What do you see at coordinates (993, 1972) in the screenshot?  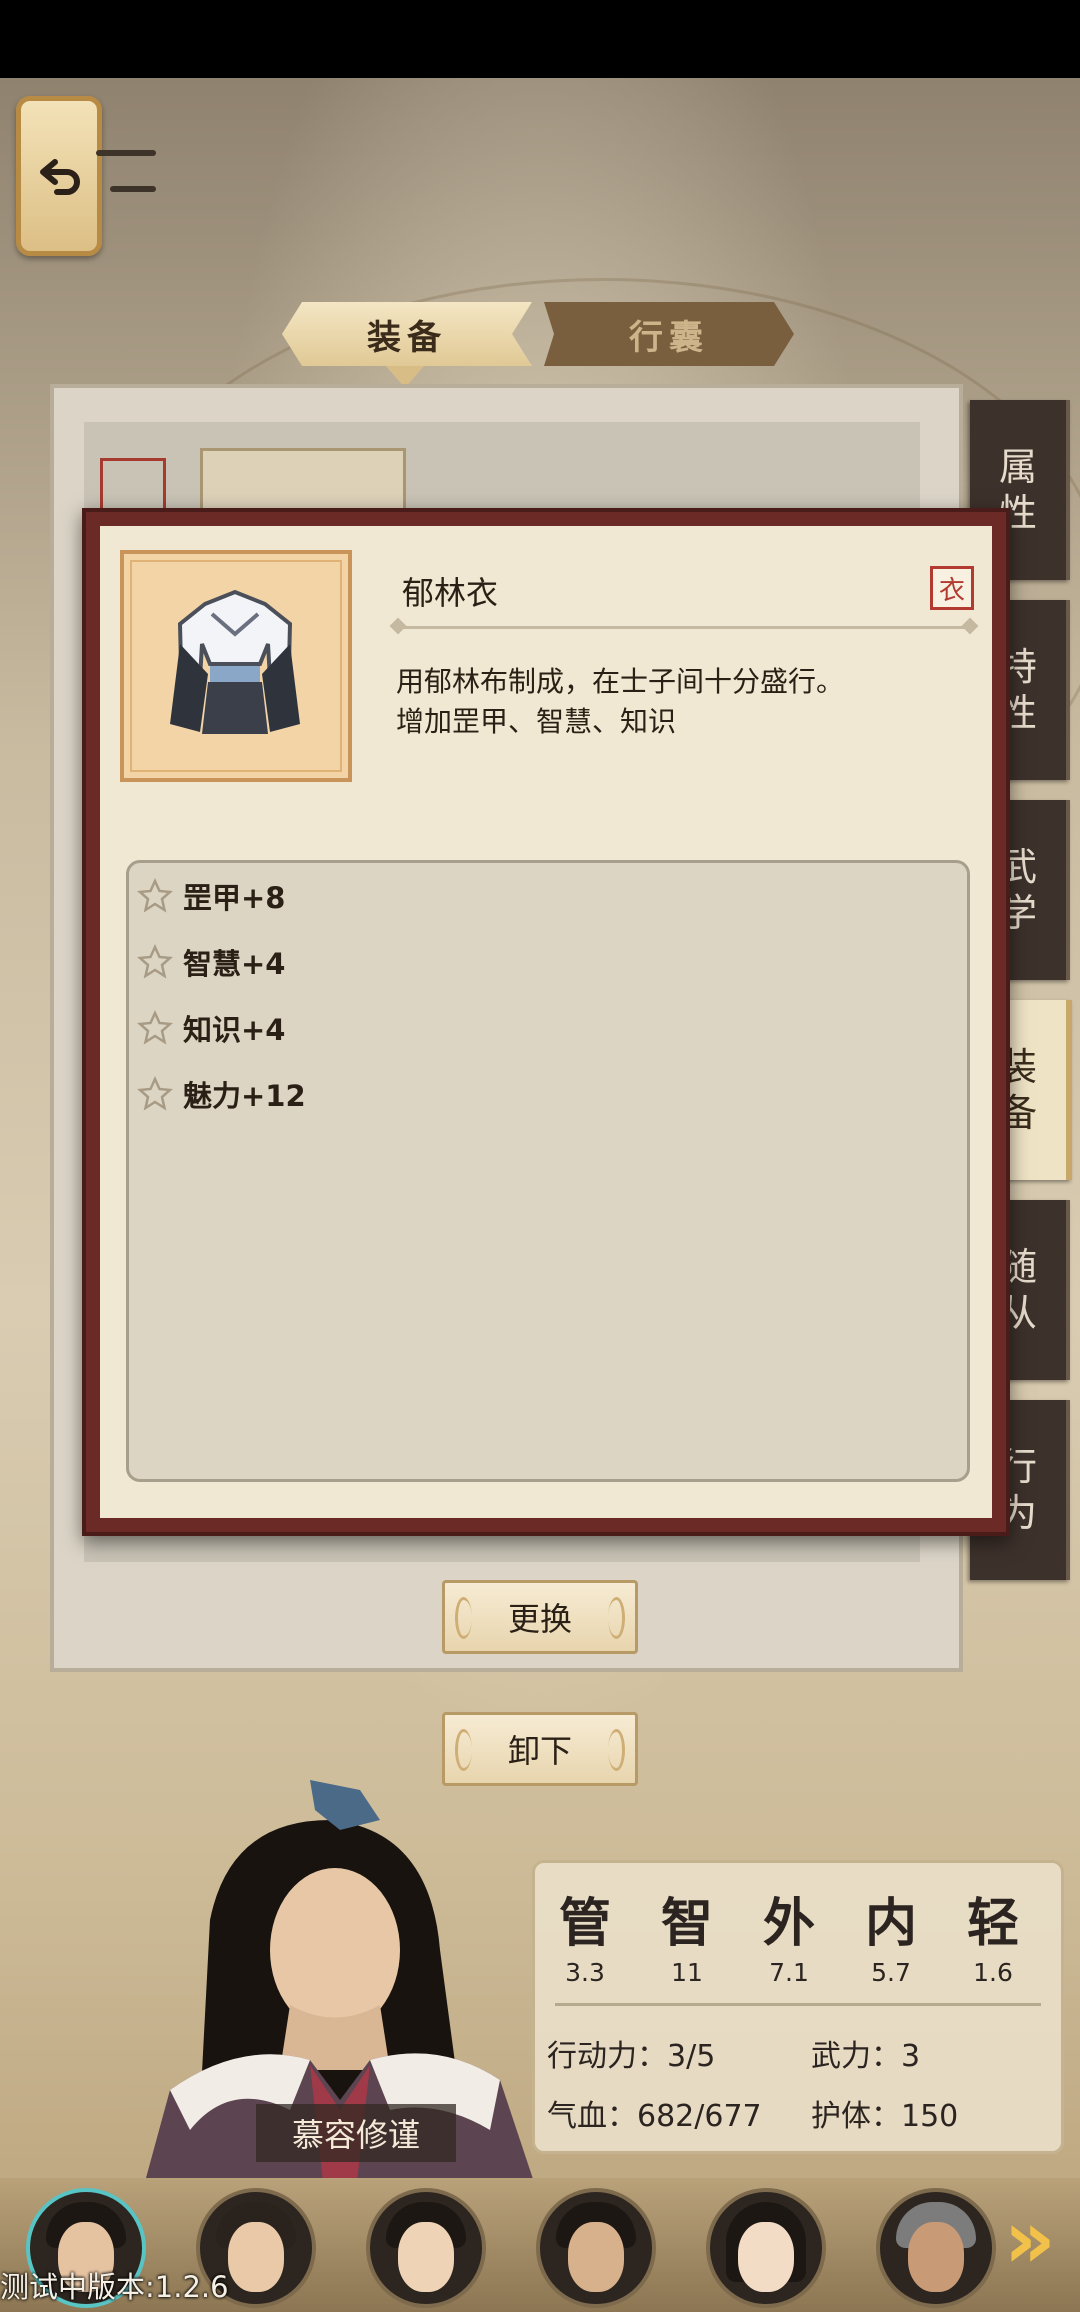 I see `attr-value: 1.6` at bounding box center [993, 1972].